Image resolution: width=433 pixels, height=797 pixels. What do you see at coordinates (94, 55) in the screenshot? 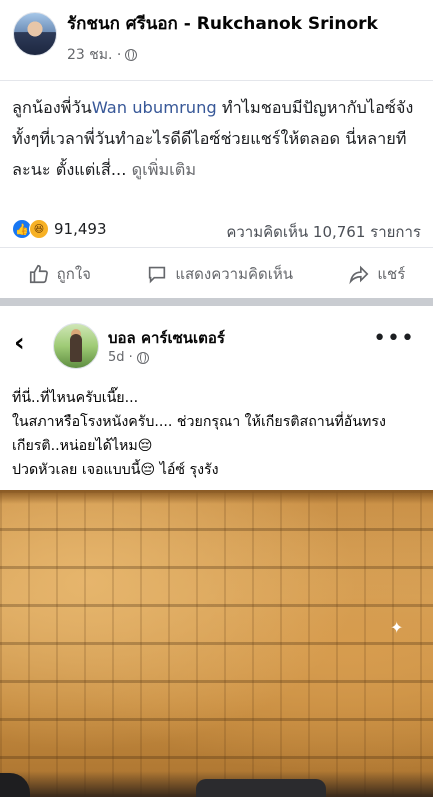
I see `post-time: 23 ชม. ·` at bounding box center [94, 55].